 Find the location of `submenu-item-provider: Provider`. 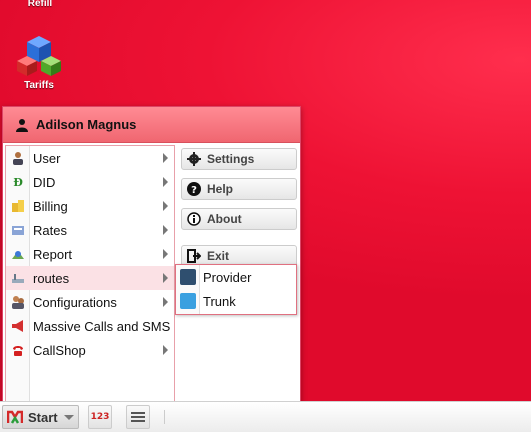

submenu-item-provider: Provider is located at coordinates (236, 277).